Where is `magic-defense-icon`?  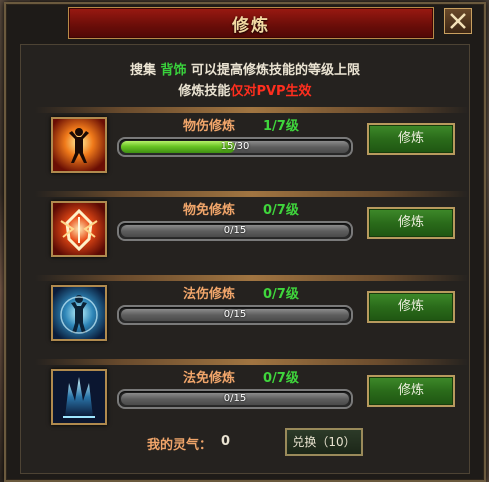 magic-defense-icon is located at coordinates (79, 397).